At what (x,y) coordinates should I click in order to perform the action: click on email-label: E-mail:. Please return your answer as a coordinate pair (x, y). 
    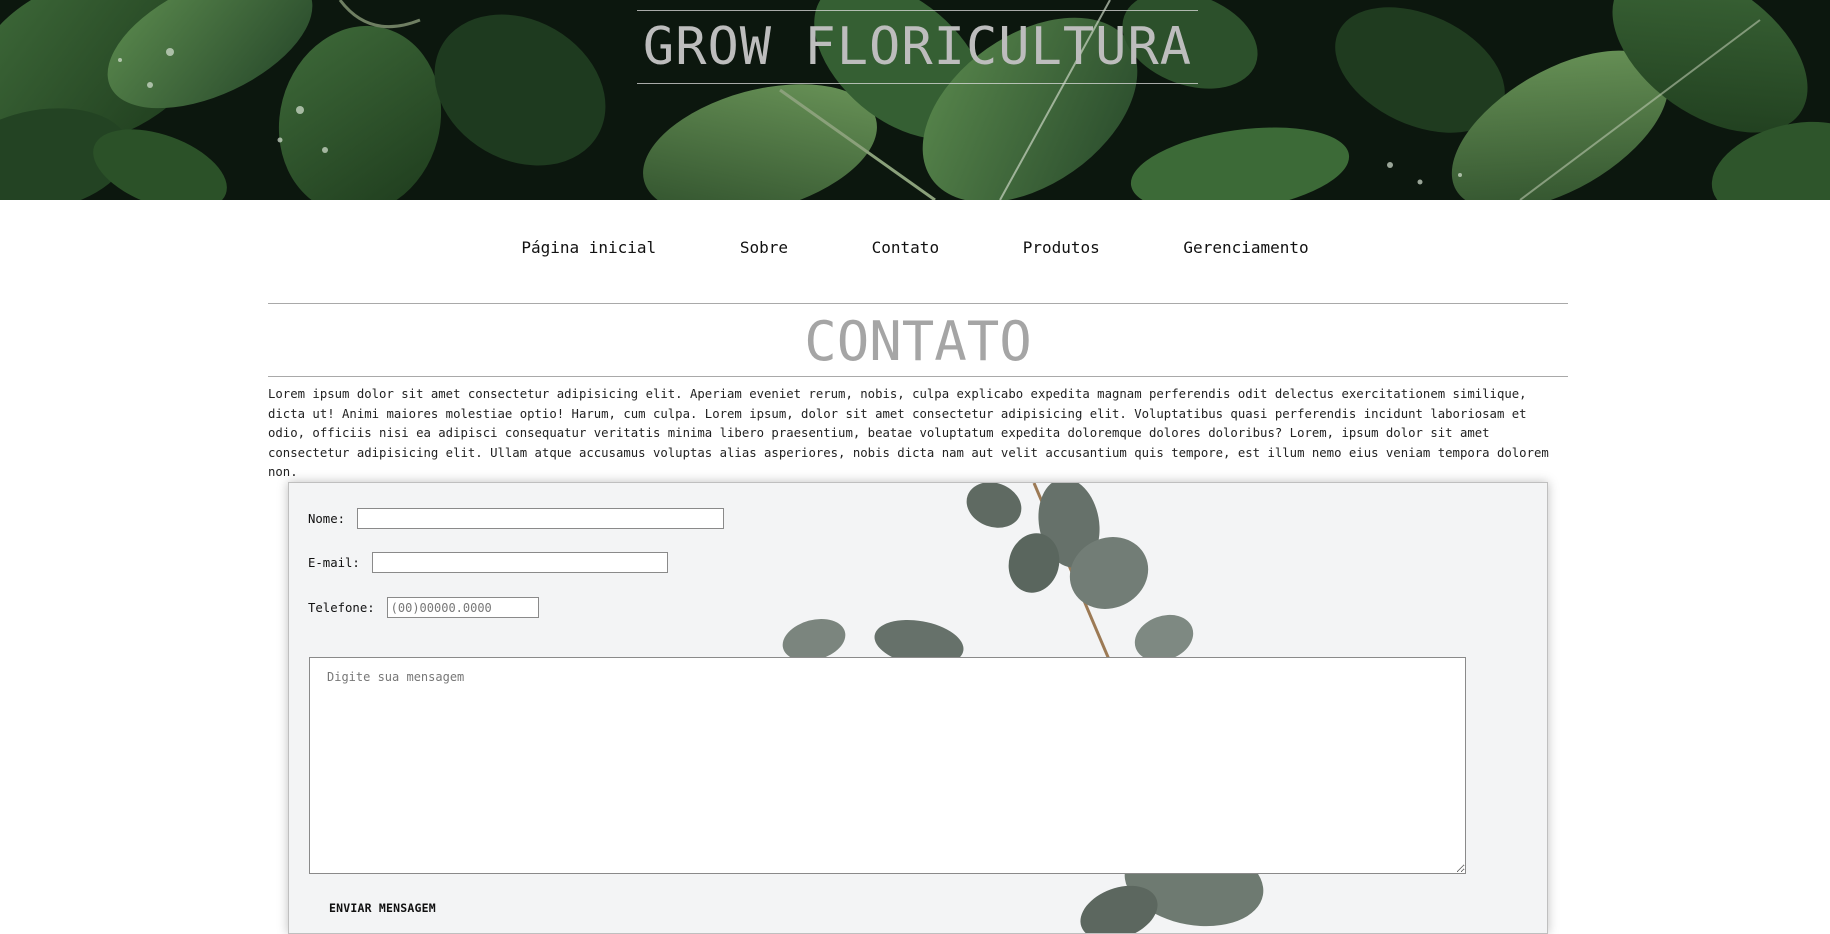
    Looking at the image, I should click on (334, 562).